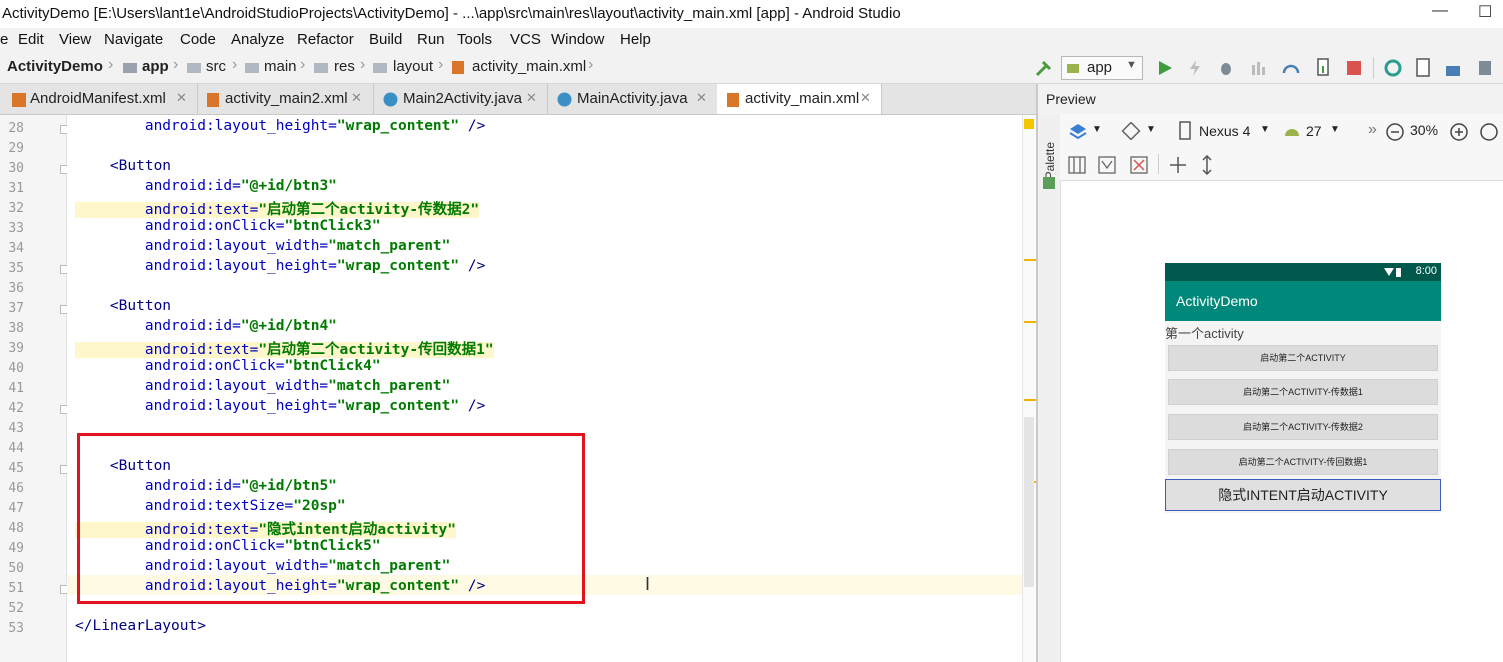 This screenshot has width=1503, height=662. I want to click on preview-button-4: 启动第二个ACTIVITY-传回数据1, so click(1303, 462).